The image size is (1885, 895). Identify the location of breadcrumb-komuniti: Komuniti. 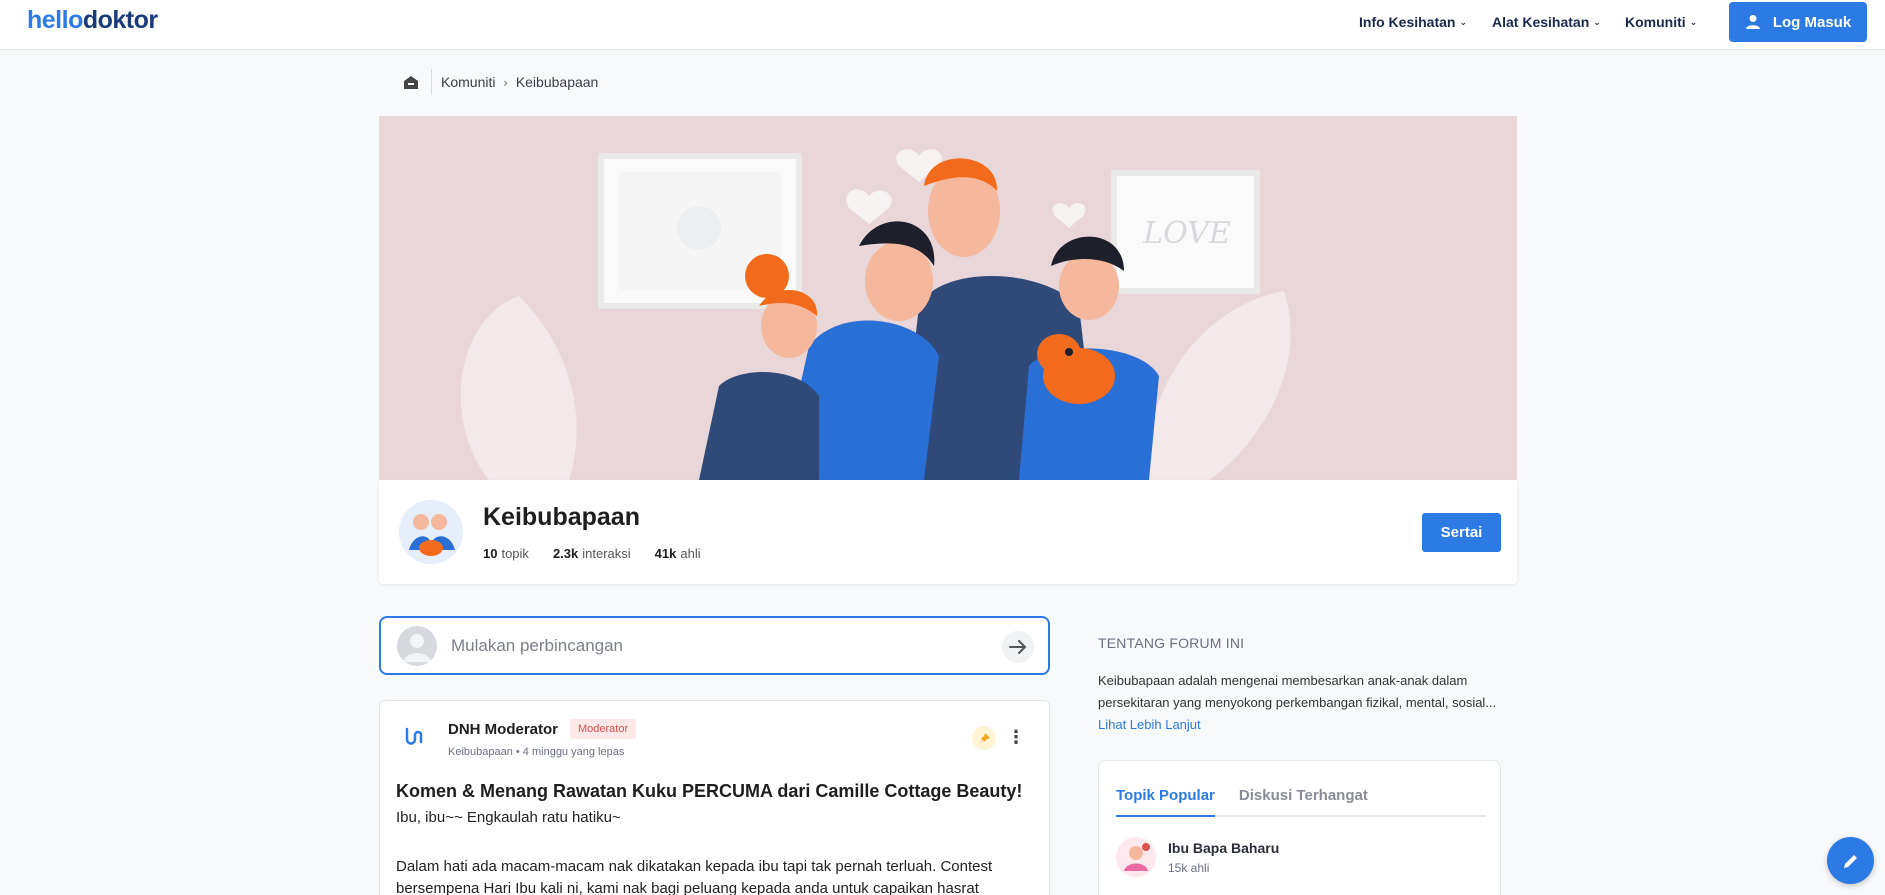
(468, 82).